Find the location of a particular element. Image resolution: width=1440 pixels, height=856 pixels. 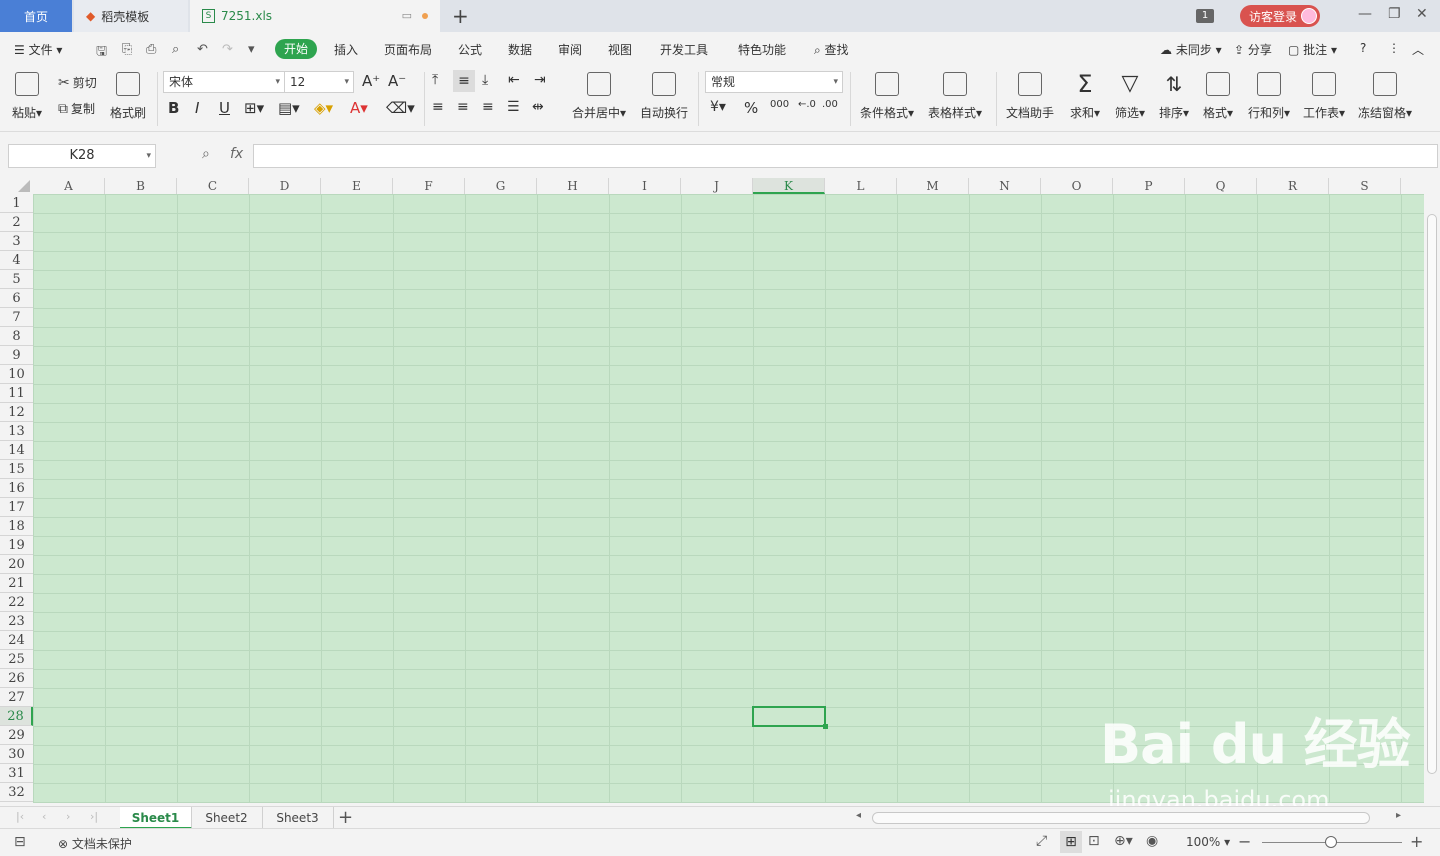

row-header-28: 28 is located at coordinates (16, 716).